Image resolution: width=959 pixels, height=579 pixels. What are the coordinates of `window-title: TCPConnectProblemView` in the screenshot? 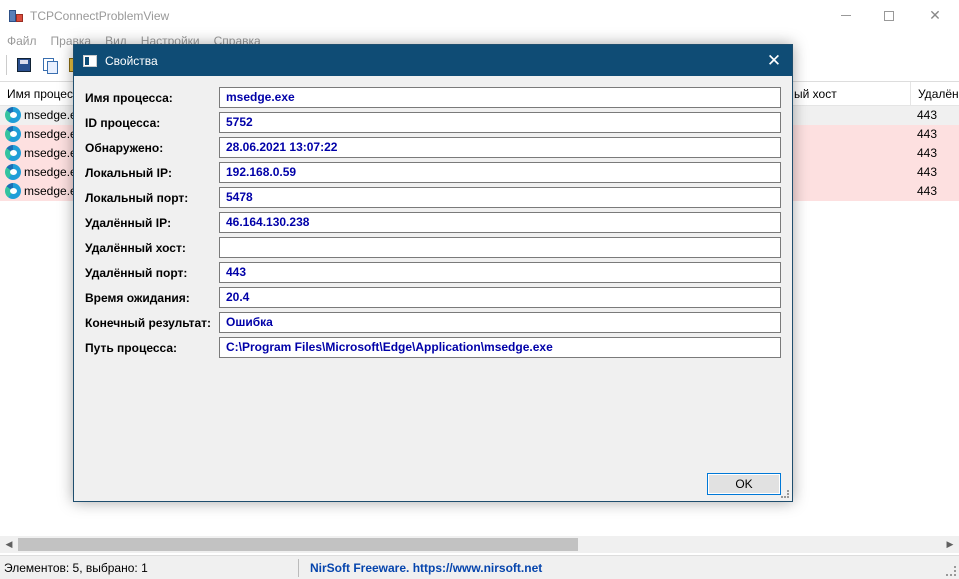 It's located at (100, 15).